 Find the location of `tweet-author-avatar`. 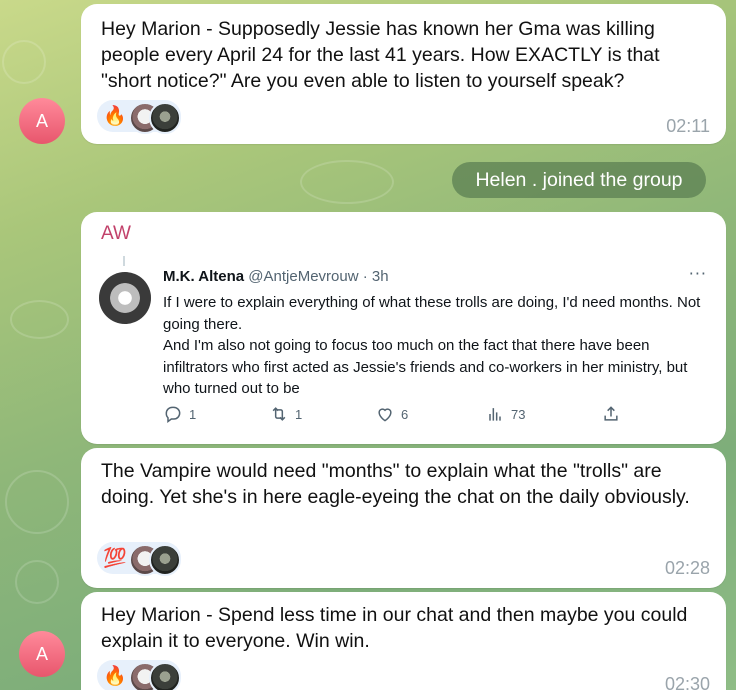

tweet-author-avatar is located at coordinates (125, 298).